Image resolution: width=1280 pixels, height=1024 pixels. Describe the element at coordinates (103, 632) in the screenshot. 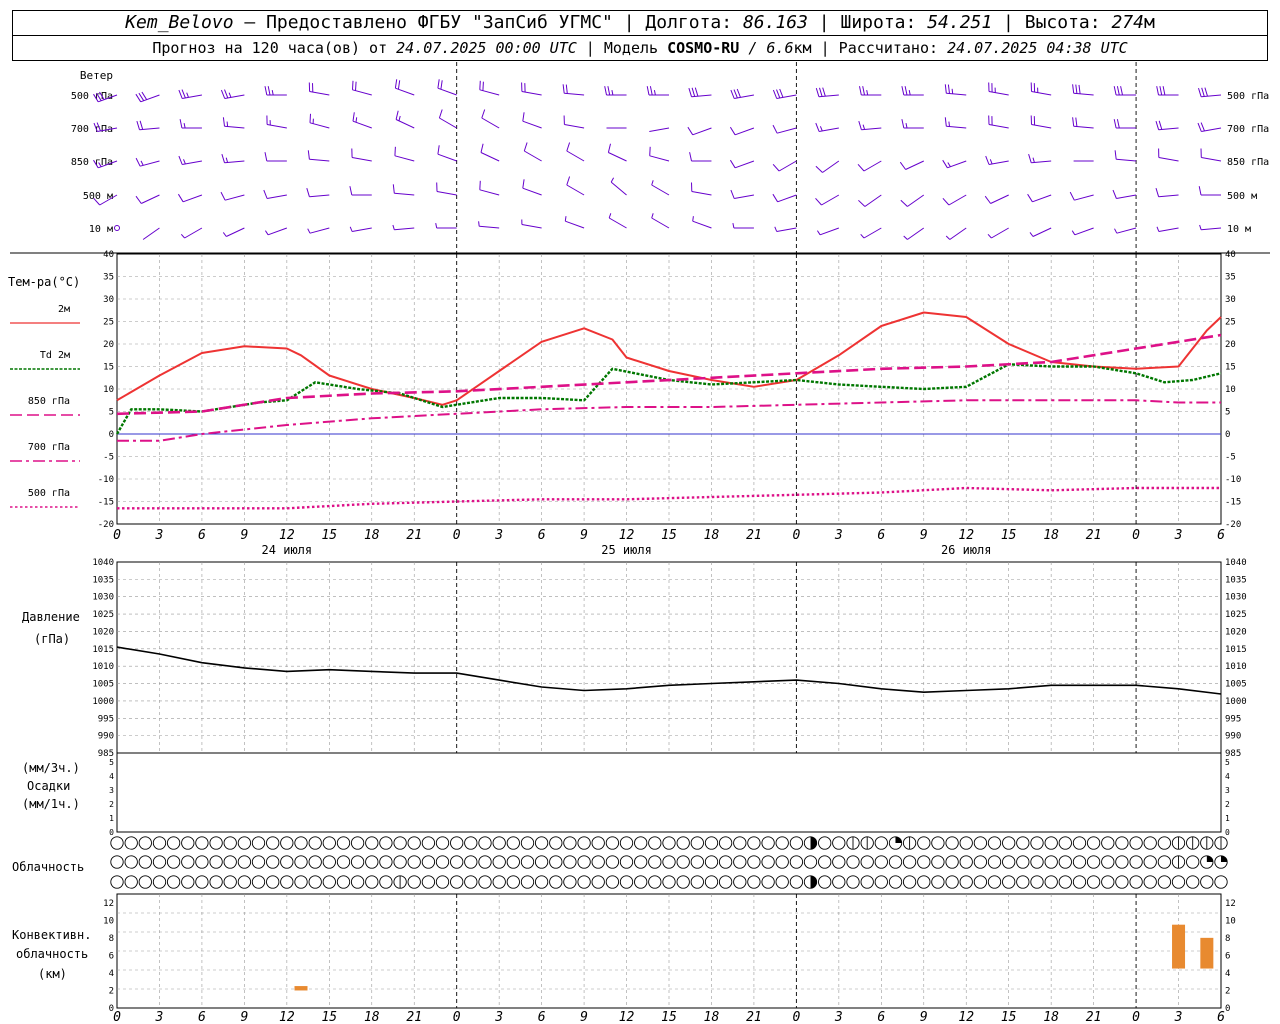

I see `pressure-tick-left: 1020` at that location.